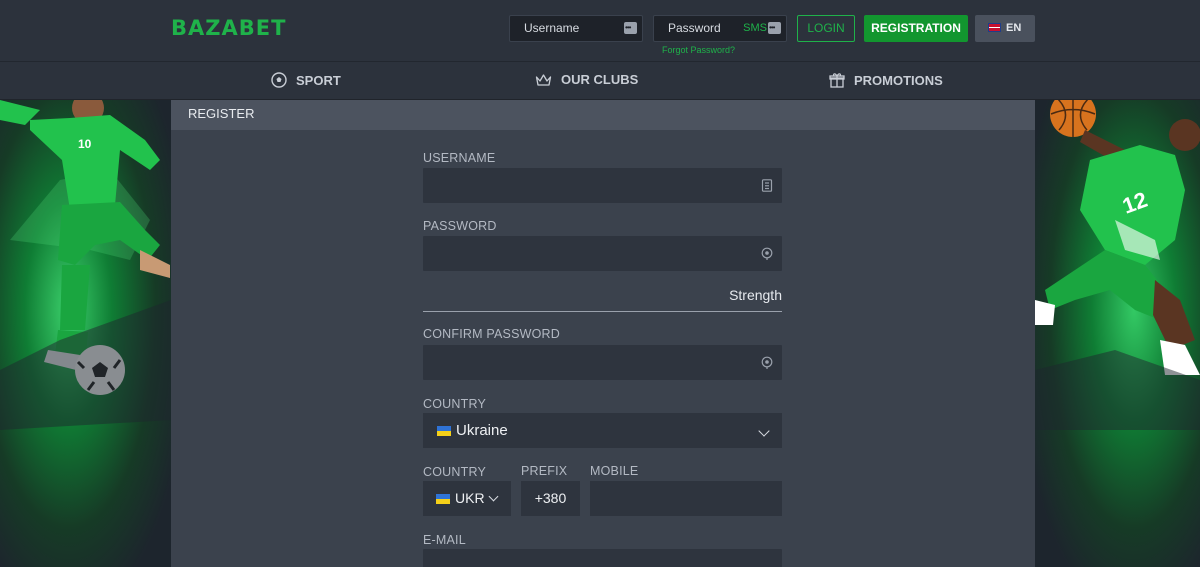 The width and height of the screenshot is (1200, 567). I want to click on password-label: PASSWORD, so click(460, 226).